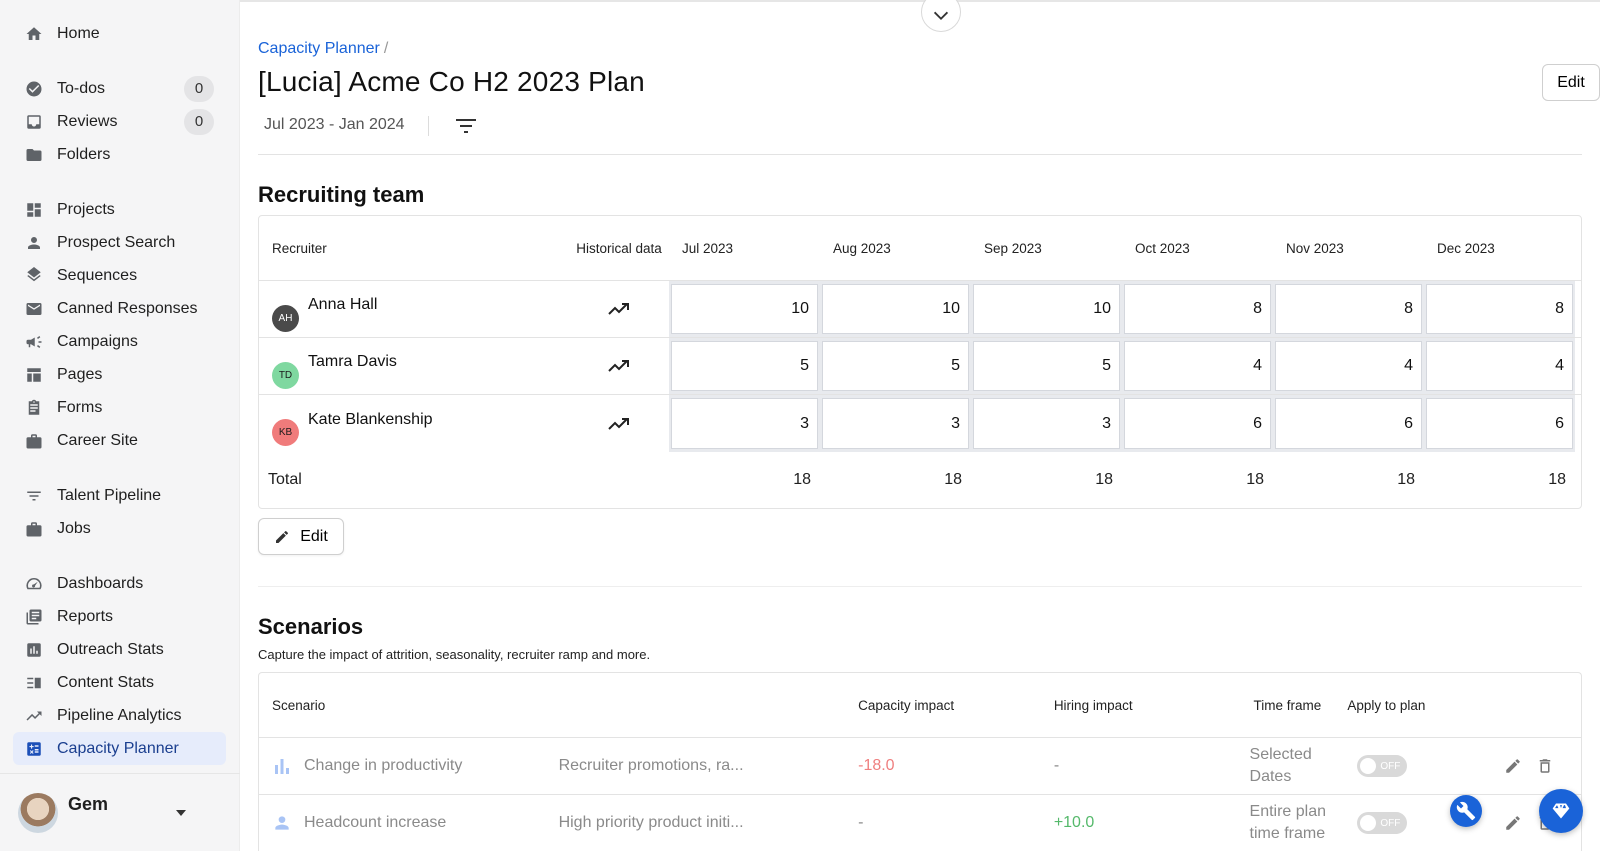  I want to click on bar-chart-icon, so click(34, 650).